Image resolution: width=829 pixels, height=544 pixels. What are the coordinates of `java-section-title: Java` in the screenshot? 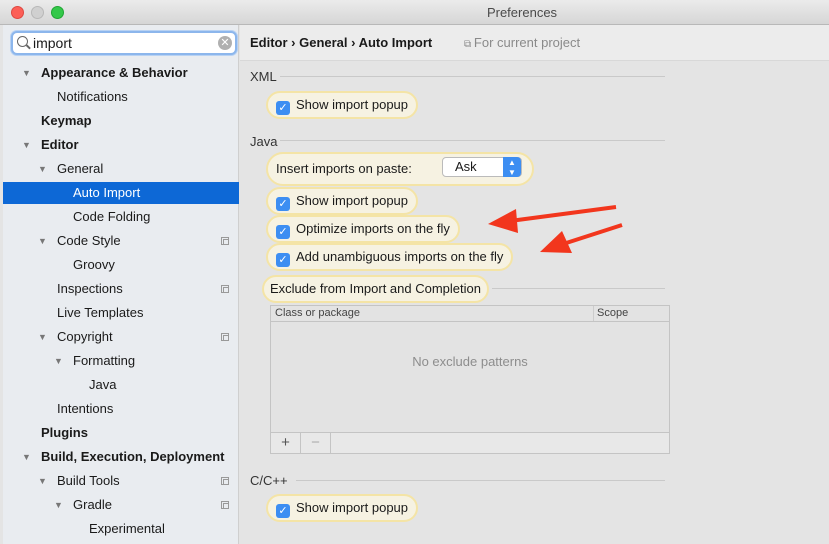 It's located at (264, 141).